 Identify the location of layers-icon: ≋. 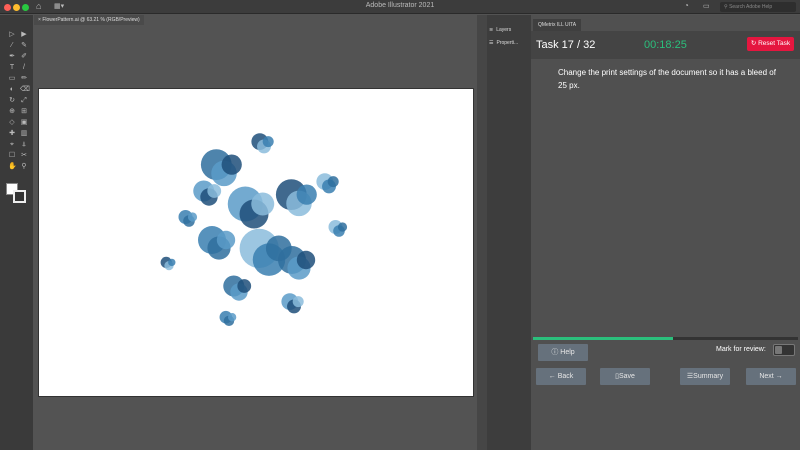
(491, 30).